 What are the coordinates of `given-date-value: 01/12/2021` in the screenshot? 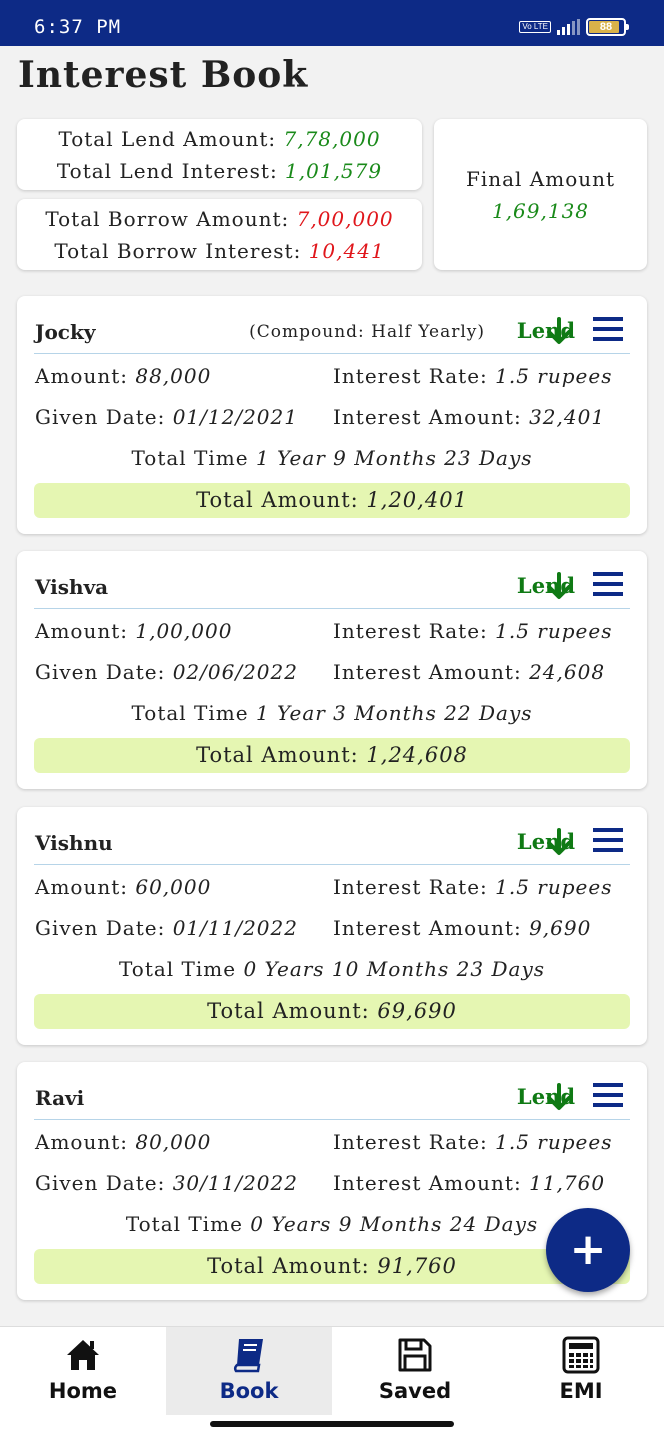 It's located at (235, 417).